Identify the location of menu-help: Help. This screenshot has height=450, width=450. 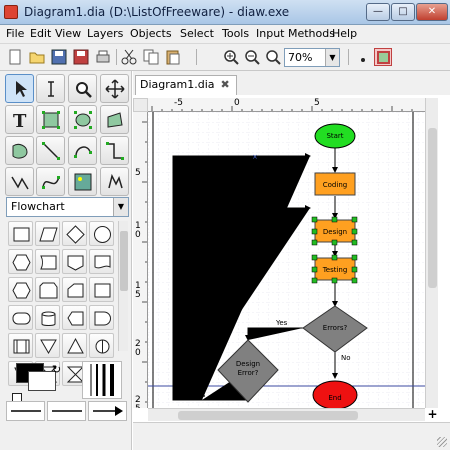
(344, 33).